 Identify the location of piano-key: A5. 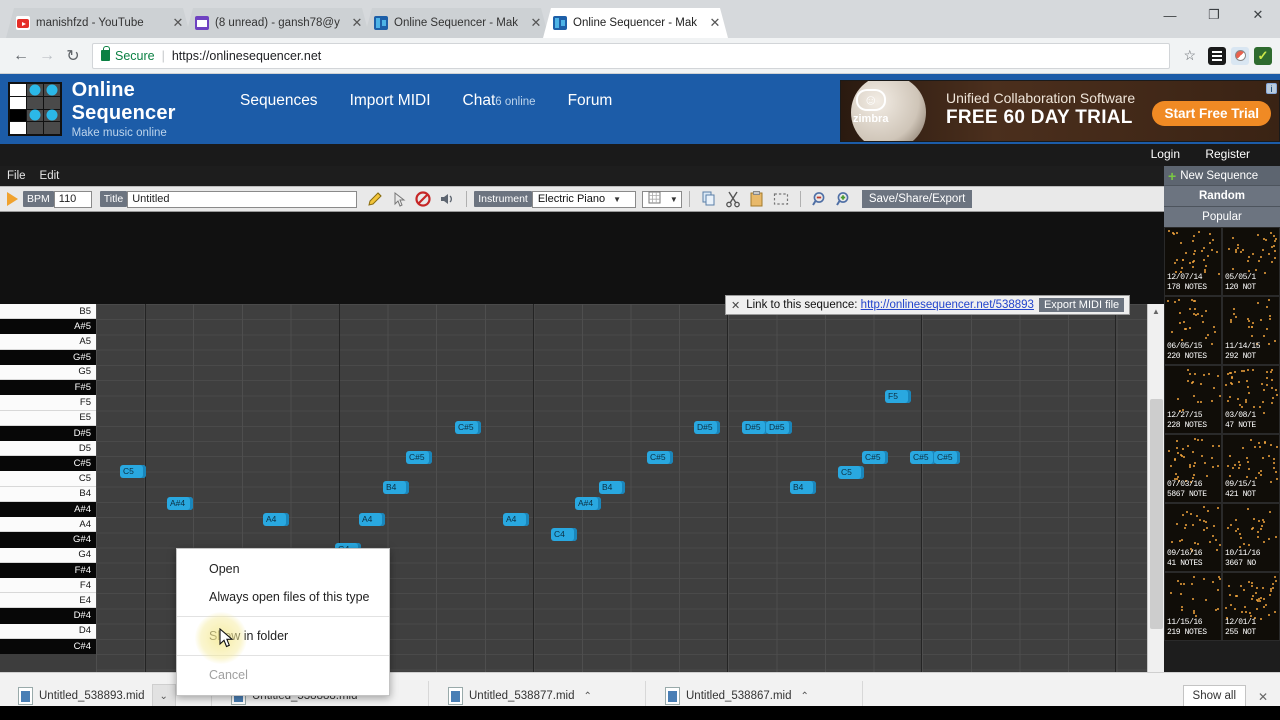
(48, 342).